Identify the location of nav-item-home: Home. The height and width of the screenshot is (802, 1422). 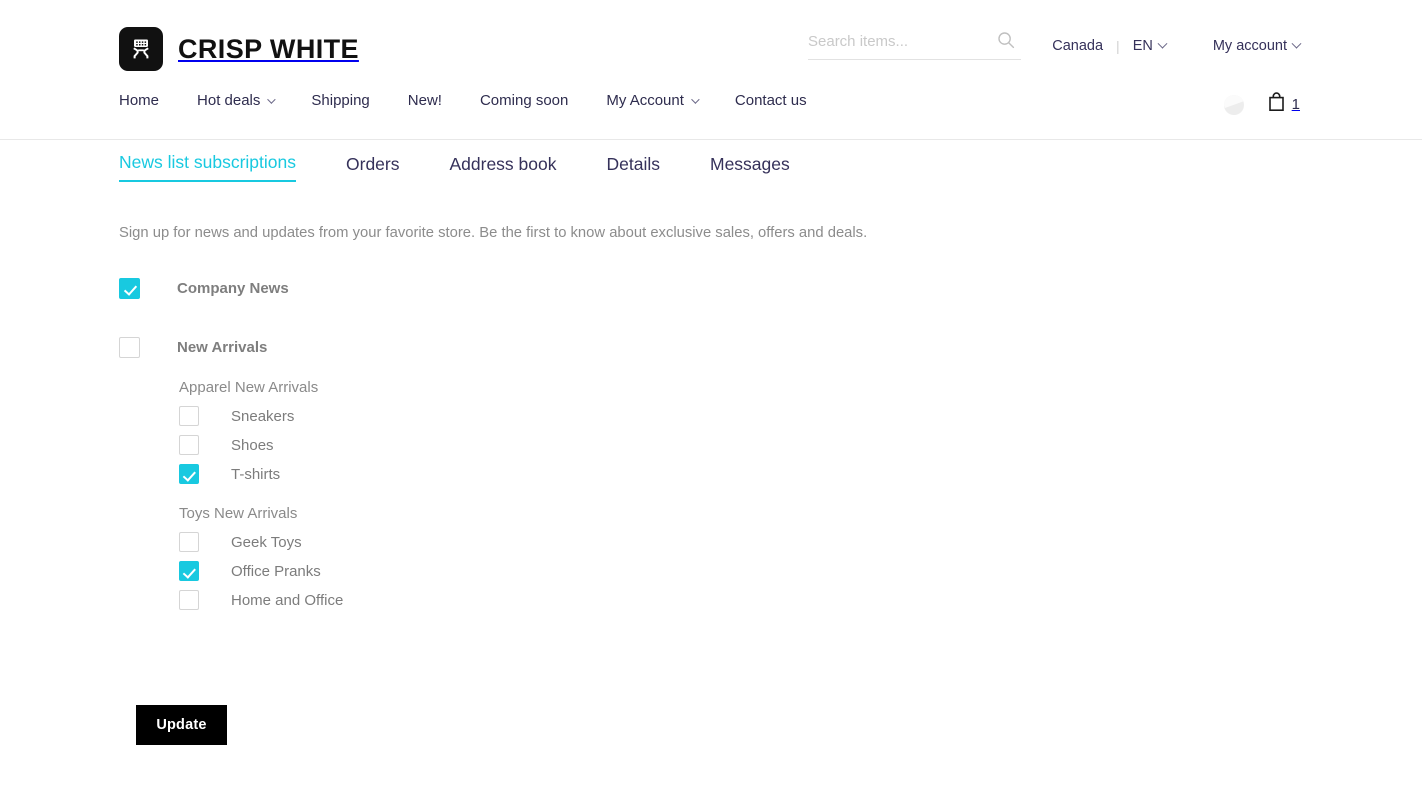
(139, 100).